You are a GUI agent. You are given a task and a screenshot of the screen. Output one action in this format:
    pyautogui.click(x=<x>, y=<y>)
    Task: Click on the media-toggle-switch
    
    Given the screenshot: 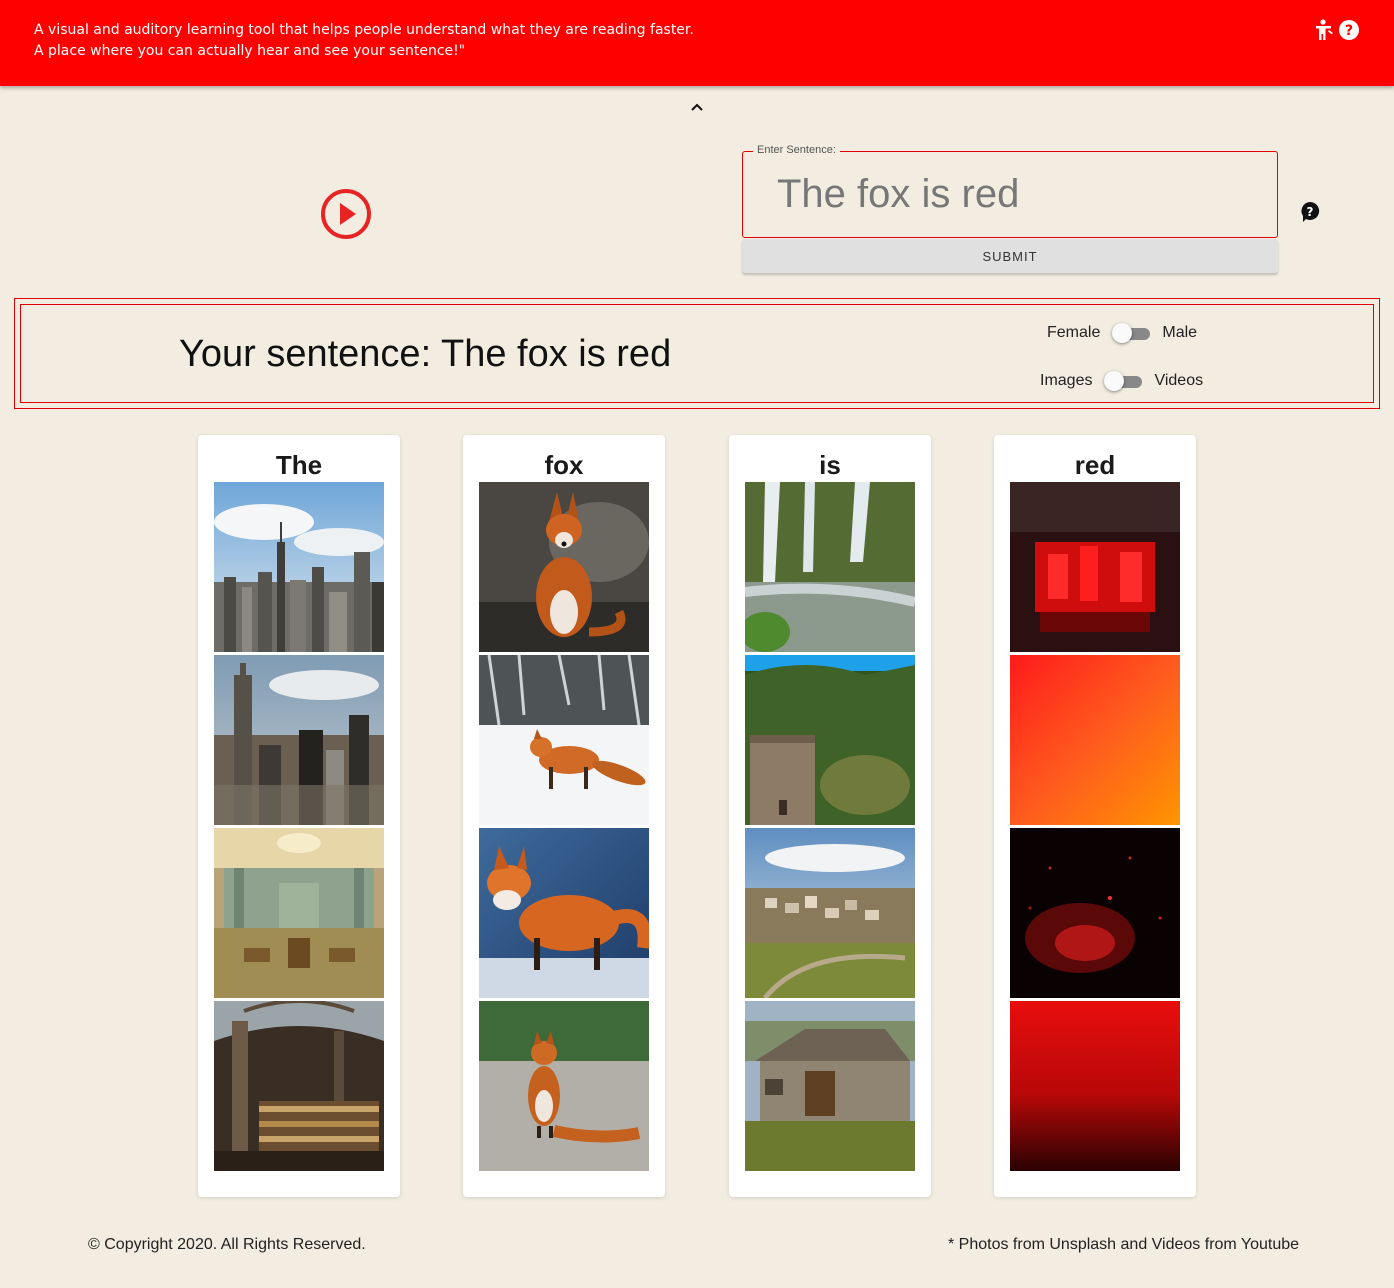 What is the action you would take?
    pyautogui.click(x=1123, y=381)
    